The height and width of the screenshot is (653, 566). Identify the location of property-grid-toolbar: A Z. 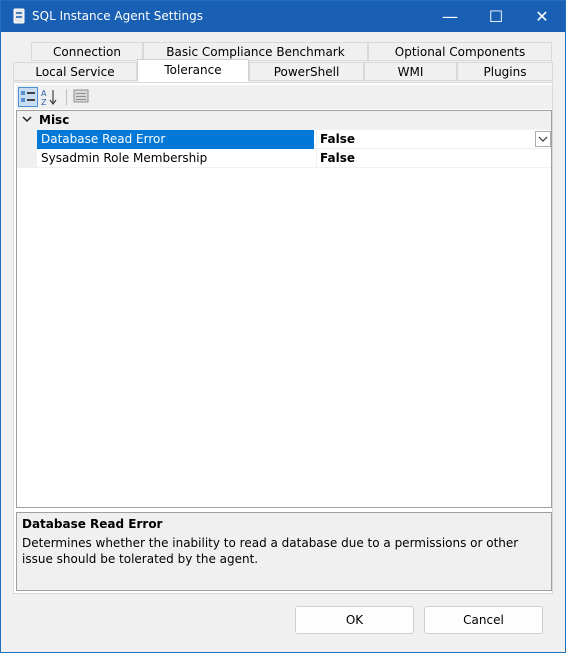
(284, 97).